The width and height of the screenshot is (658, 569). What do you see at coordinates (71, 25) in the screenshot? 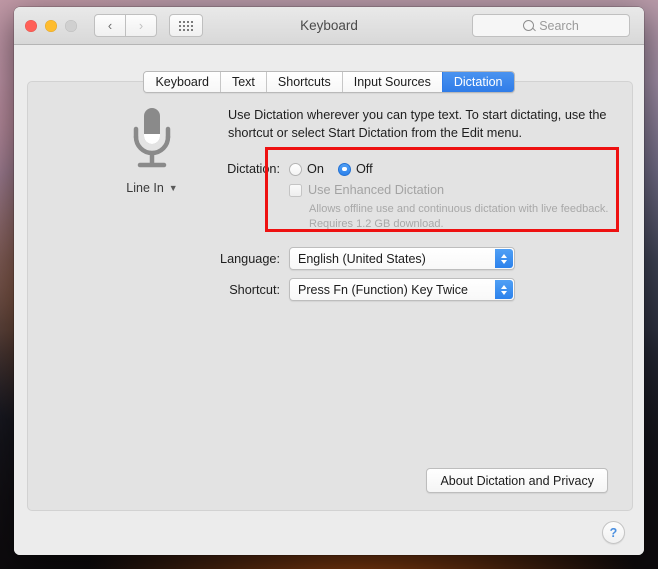
I see `zoom-button` at bounding box center [71, 25].